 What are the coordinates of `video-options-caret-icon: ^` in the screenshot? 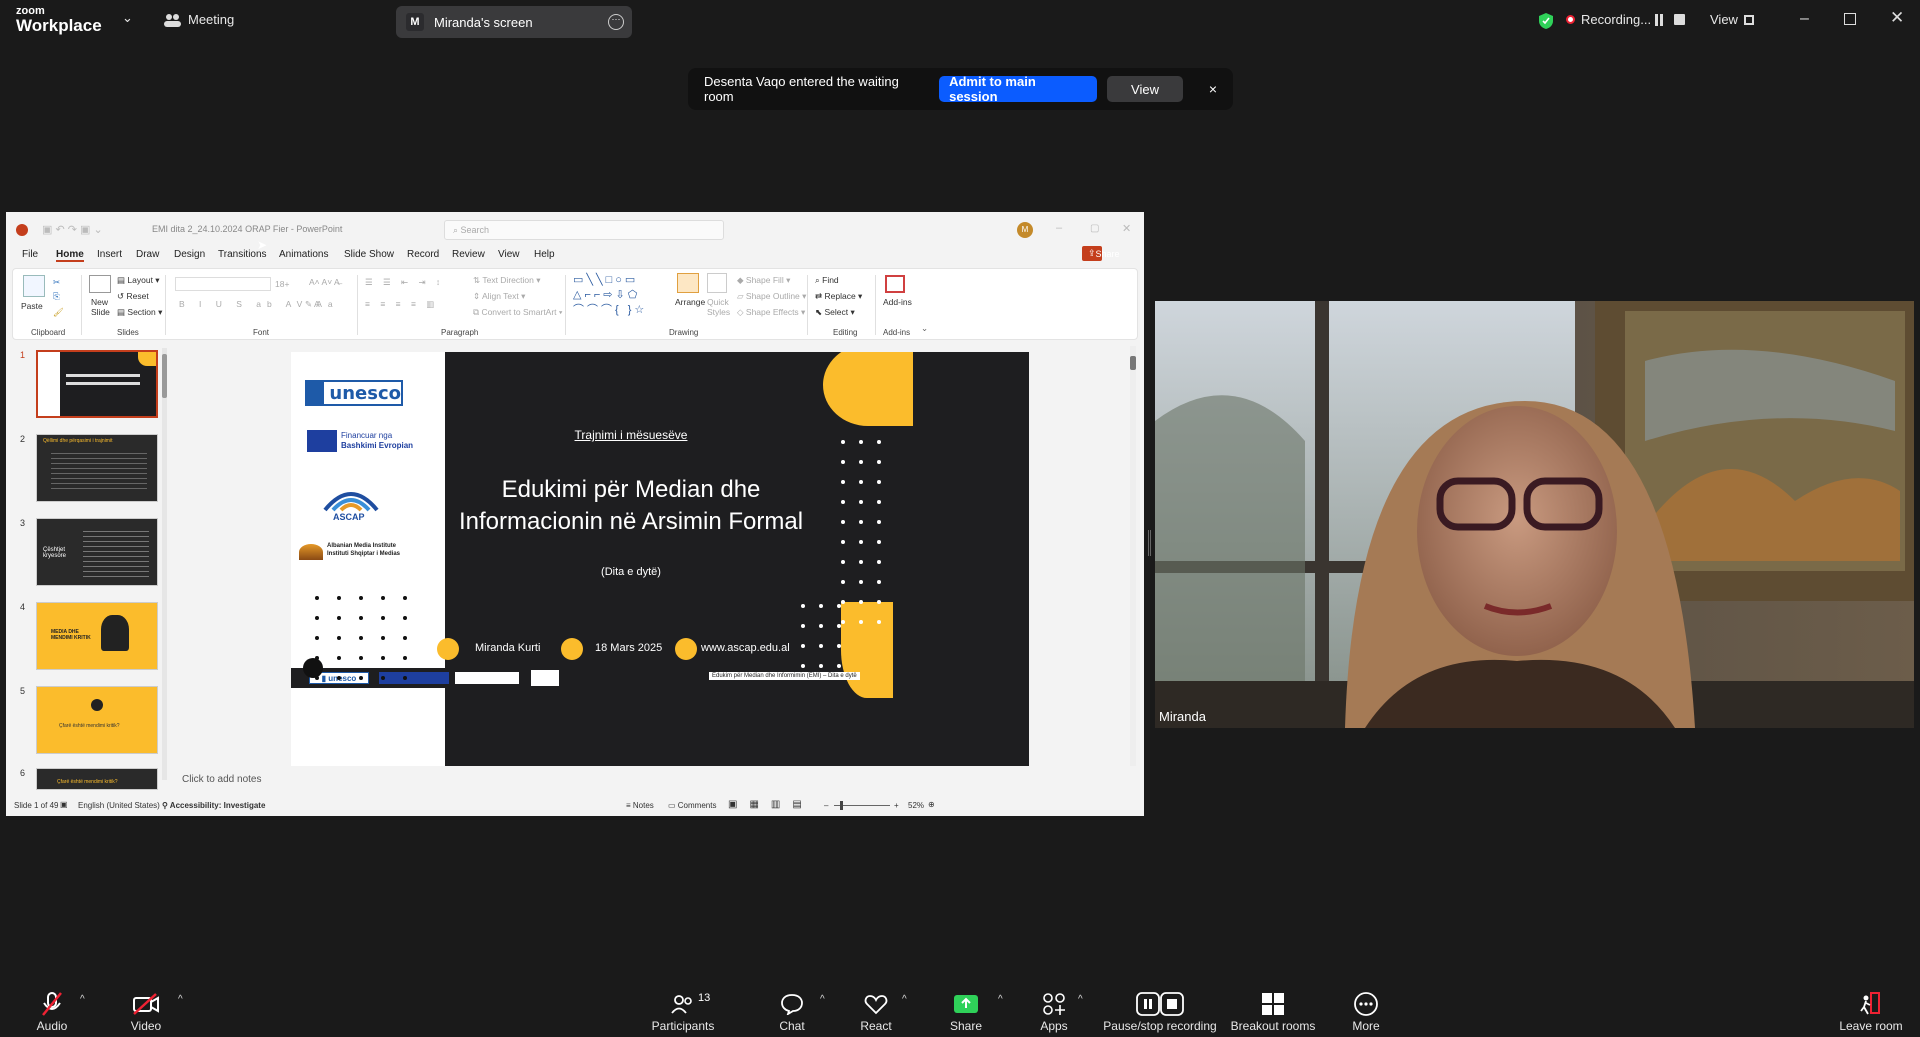 It's located at (180, 999).